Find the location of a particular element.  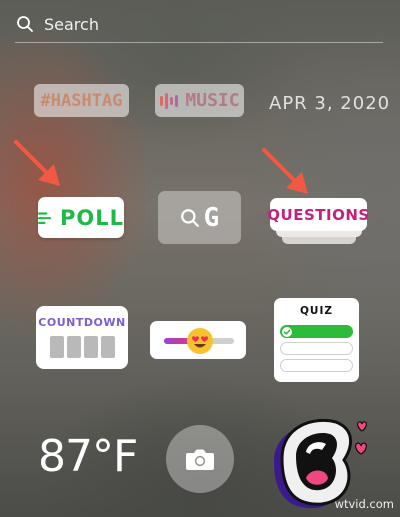

quiz-sticker: QUIZ is located at coordinates (316, 340).